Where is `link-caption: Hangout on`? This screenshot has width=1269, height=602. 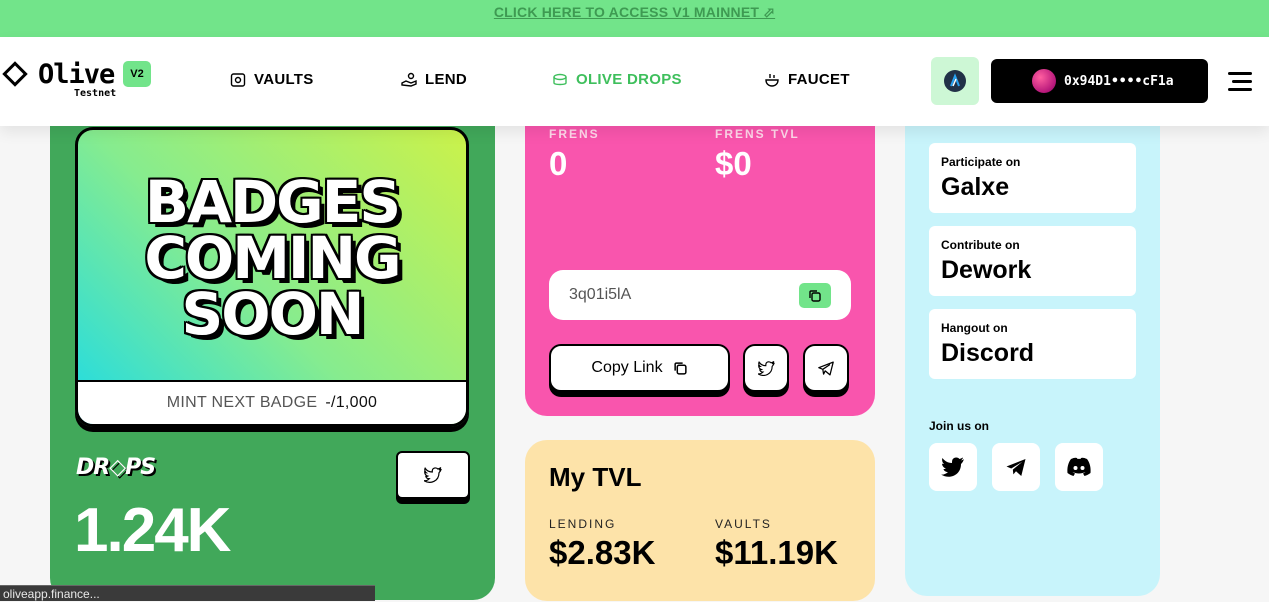
link-caption: Hangout on is located at coordinates (974, 328).